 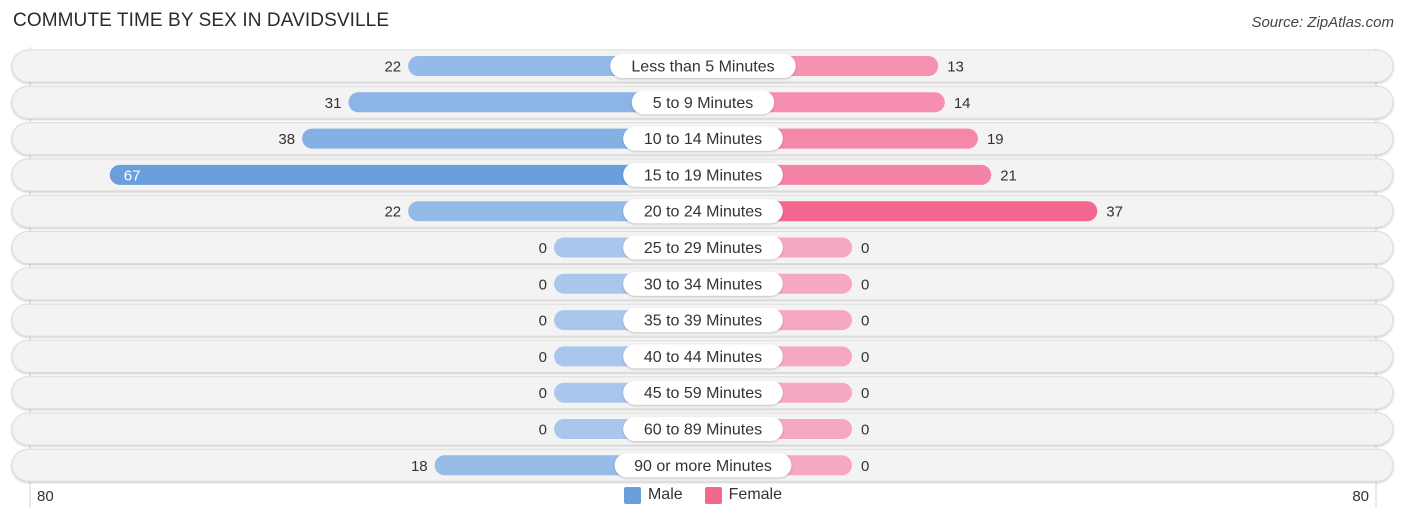 I want to click on bar-male, so click(x=406, y=174).